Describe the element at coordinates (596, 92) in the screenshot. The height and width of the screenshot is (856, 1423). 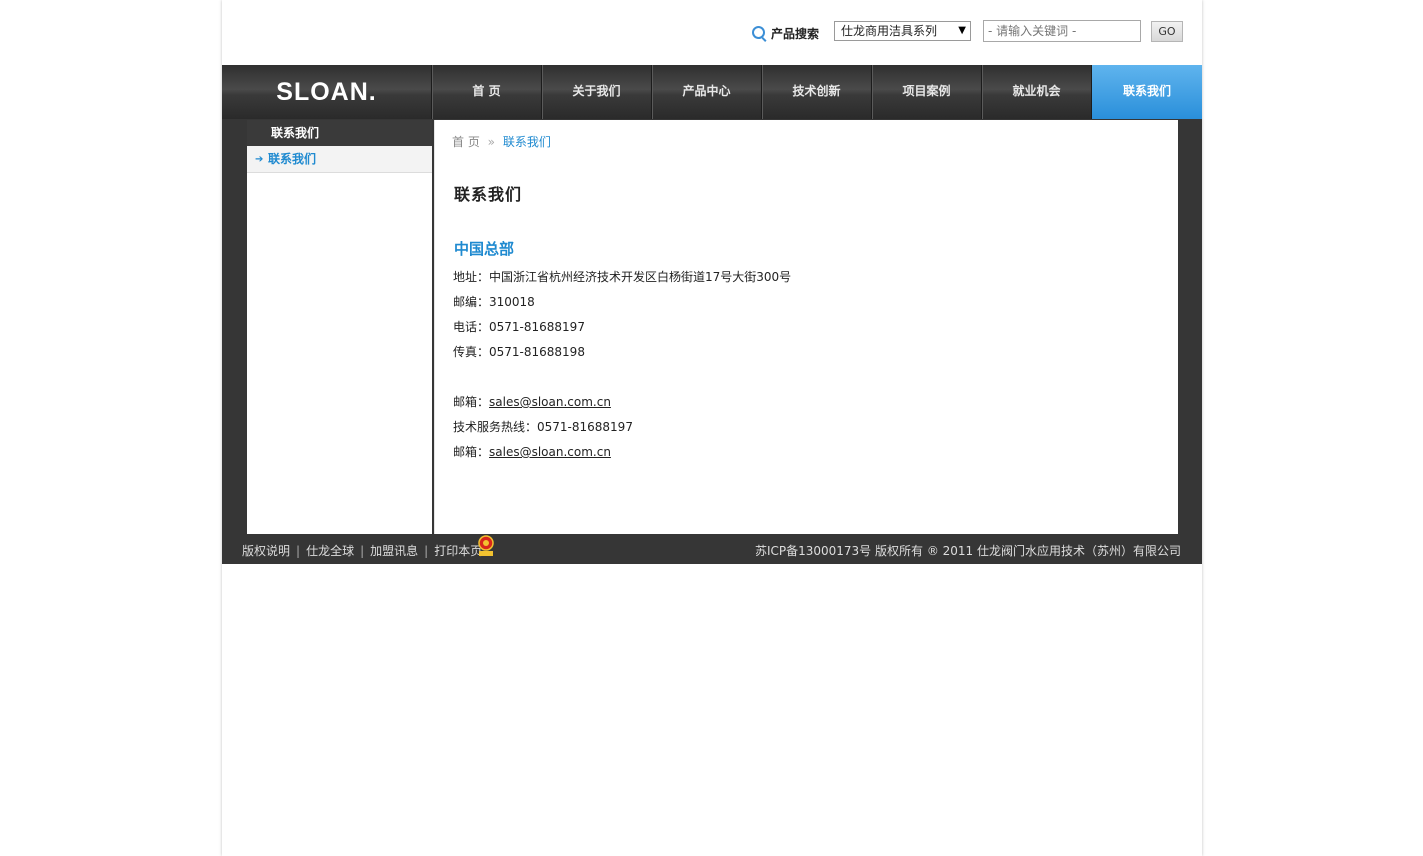
I see `nav-item-about: 关于我们` at that location.